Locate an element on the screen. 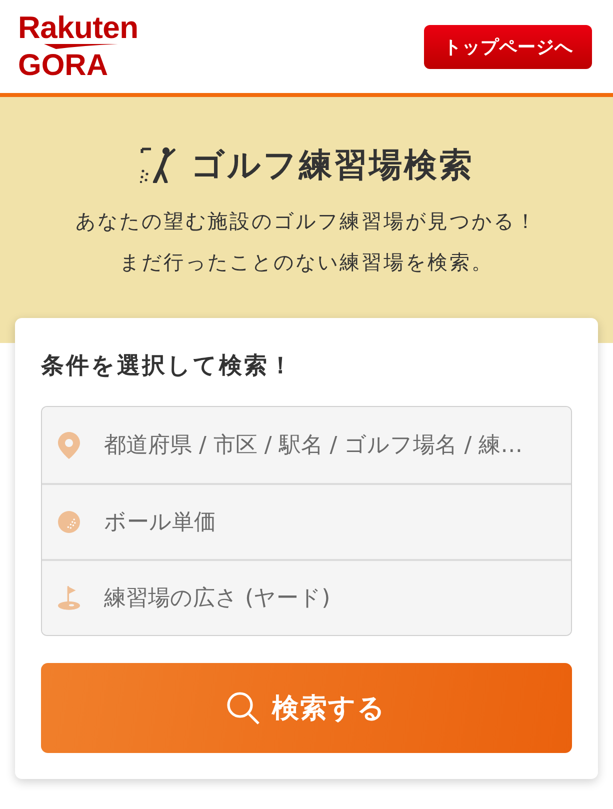 The width and height of the screenshot is (613, 809). golf-ball-icon is located at coordinates (69, 522).